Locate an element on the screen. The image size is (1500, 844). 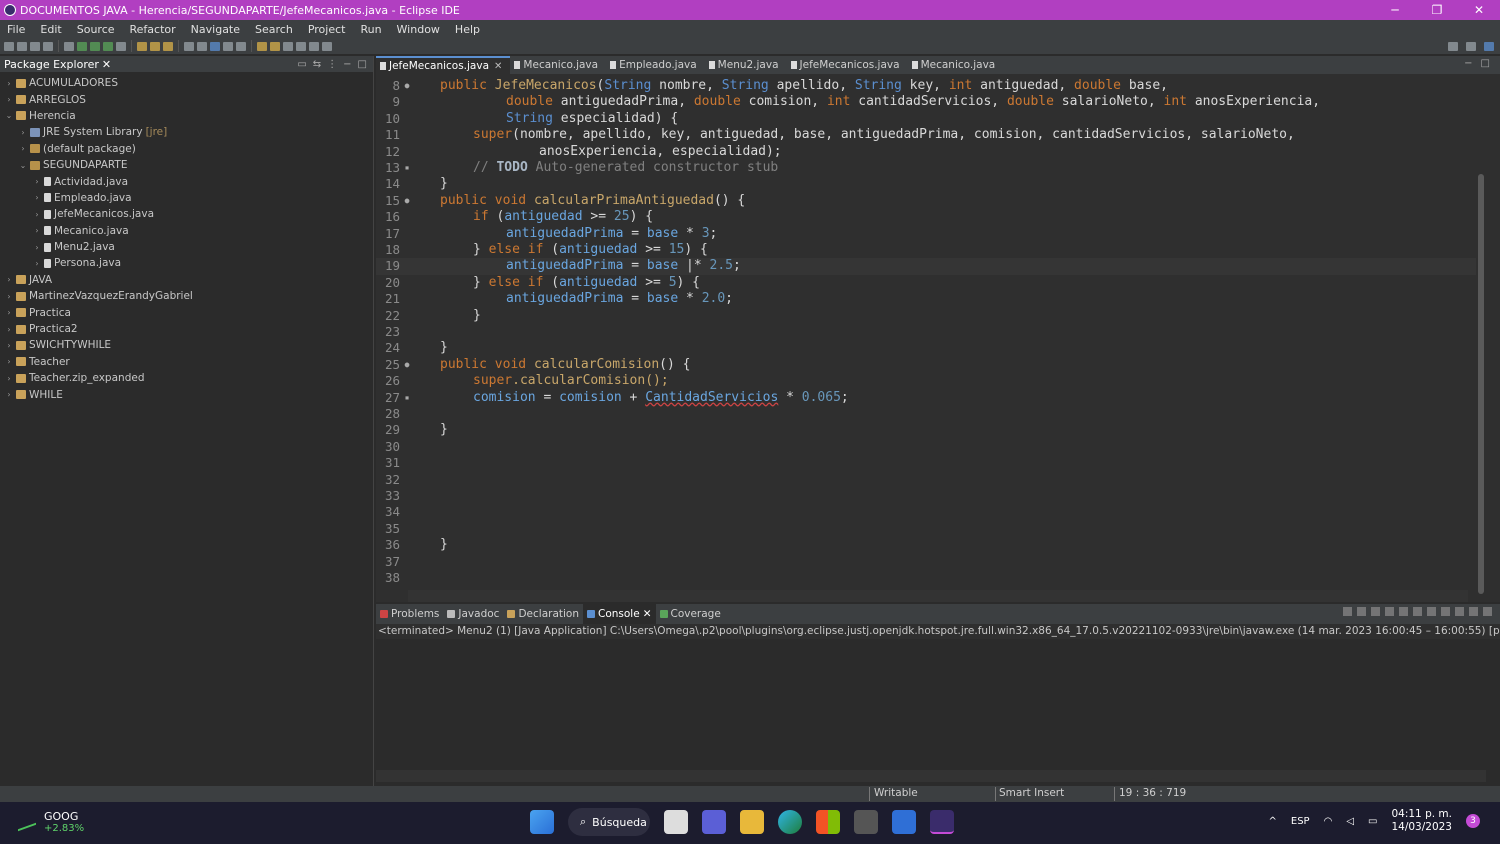
minimize-icon is located at coordinates (1473, 611).